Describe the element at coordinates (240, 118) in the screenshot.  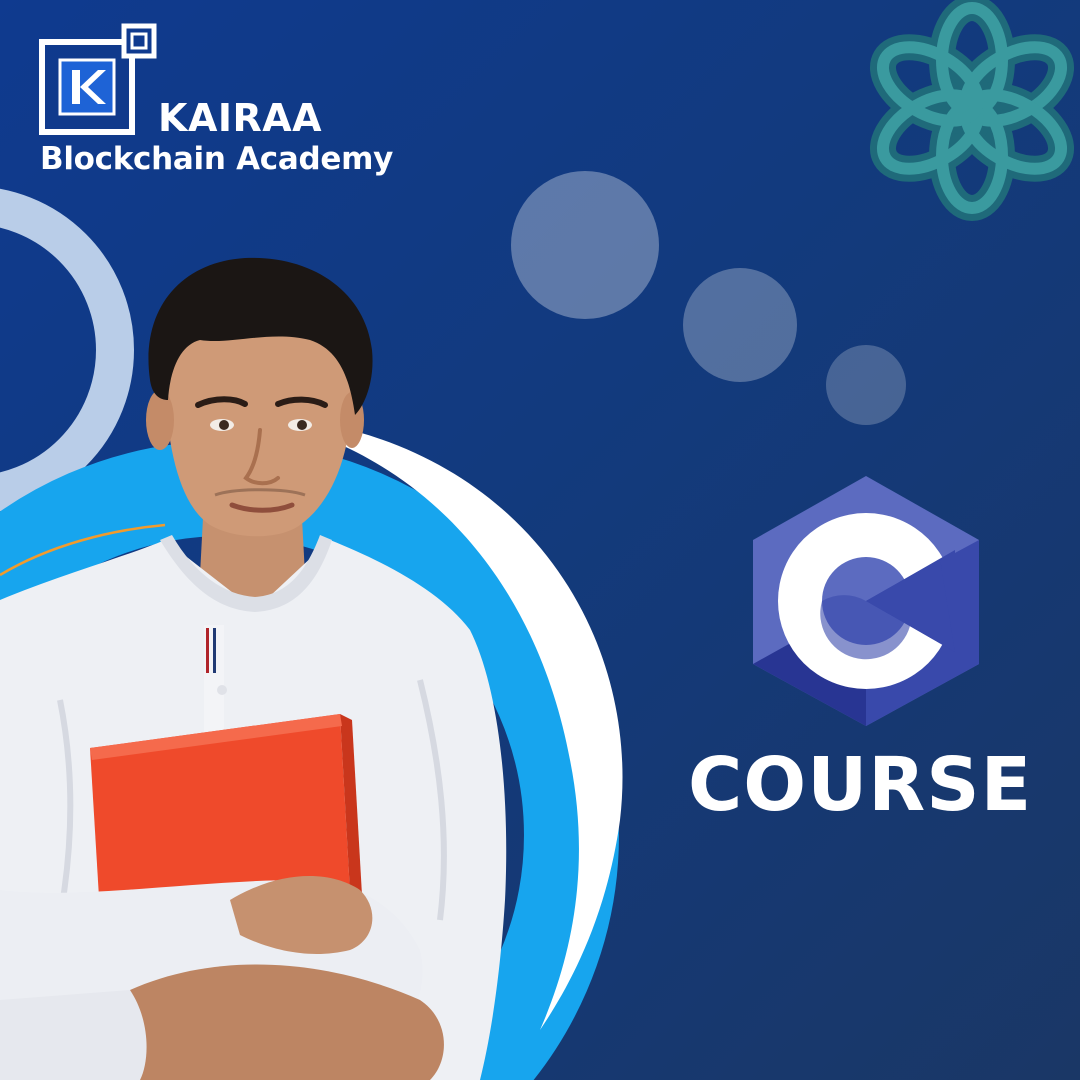
I see `brand-name: KAIRAA` at that location.